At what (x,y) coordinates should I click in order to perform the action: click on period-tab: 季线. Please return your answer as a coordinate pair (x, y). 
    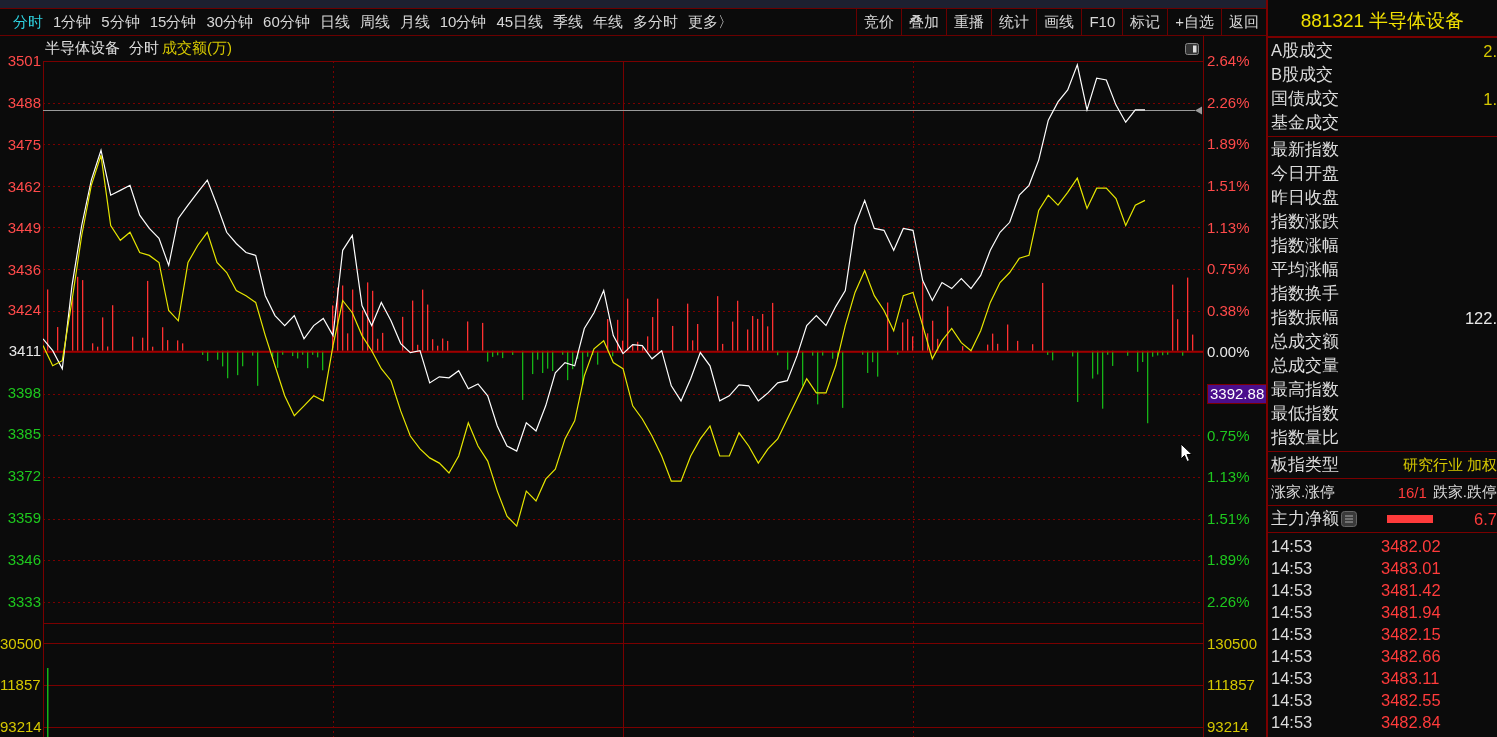
    Looking at the image, I should click on (568, 22).